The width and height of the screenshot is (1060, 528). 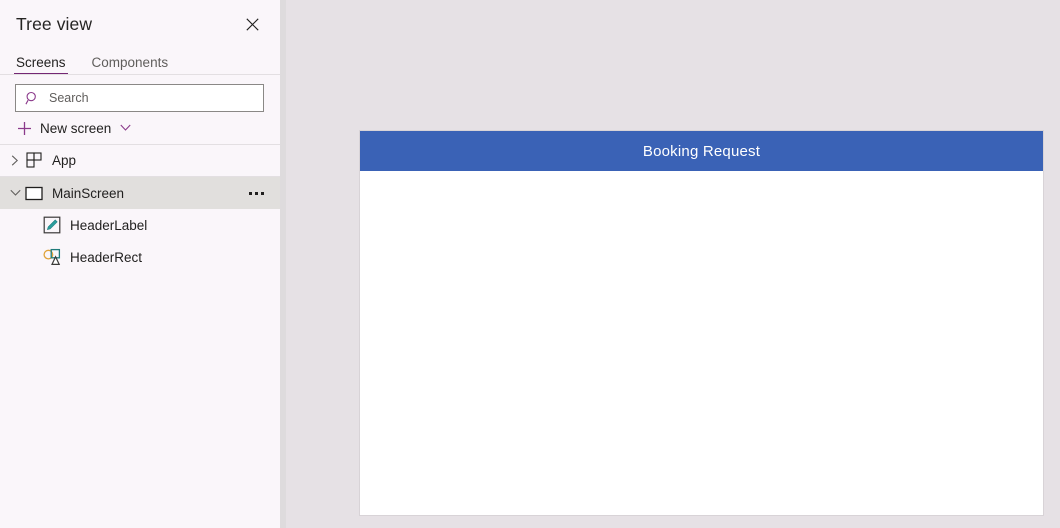 I want to click on new-screen-label: New screen, so click(x=76, y=128).